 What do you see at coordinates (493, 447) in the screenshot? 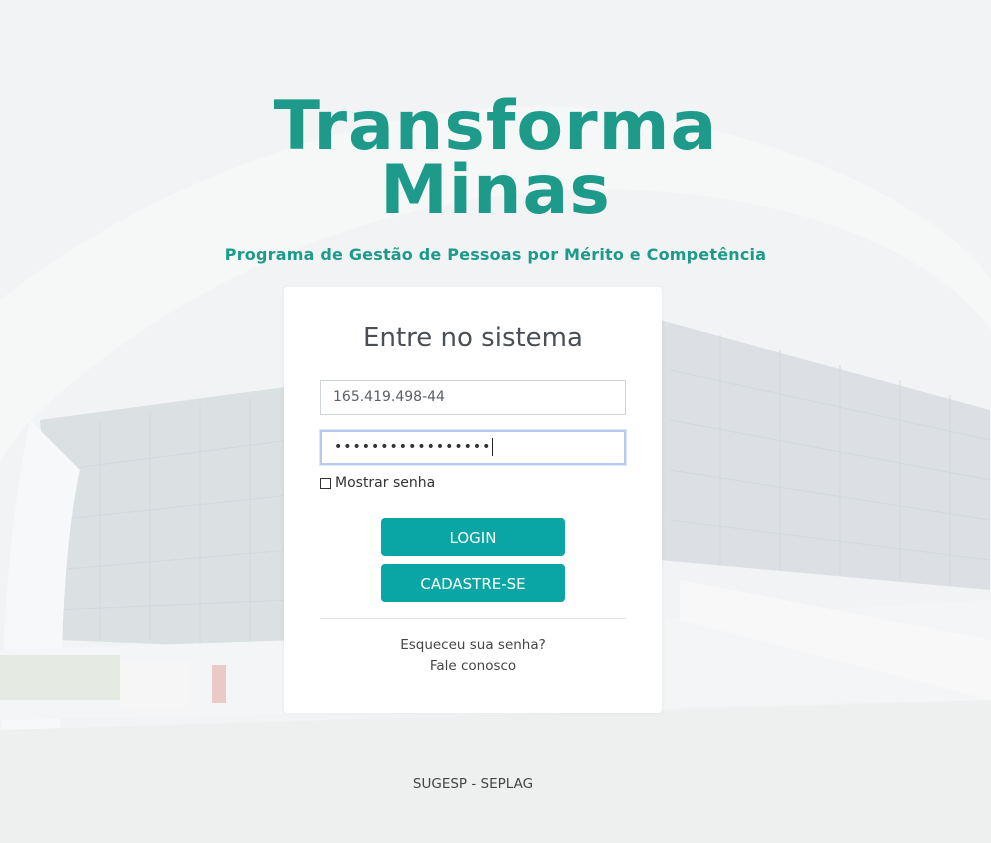
I see `text-caret` at bounding box center [493, 447].